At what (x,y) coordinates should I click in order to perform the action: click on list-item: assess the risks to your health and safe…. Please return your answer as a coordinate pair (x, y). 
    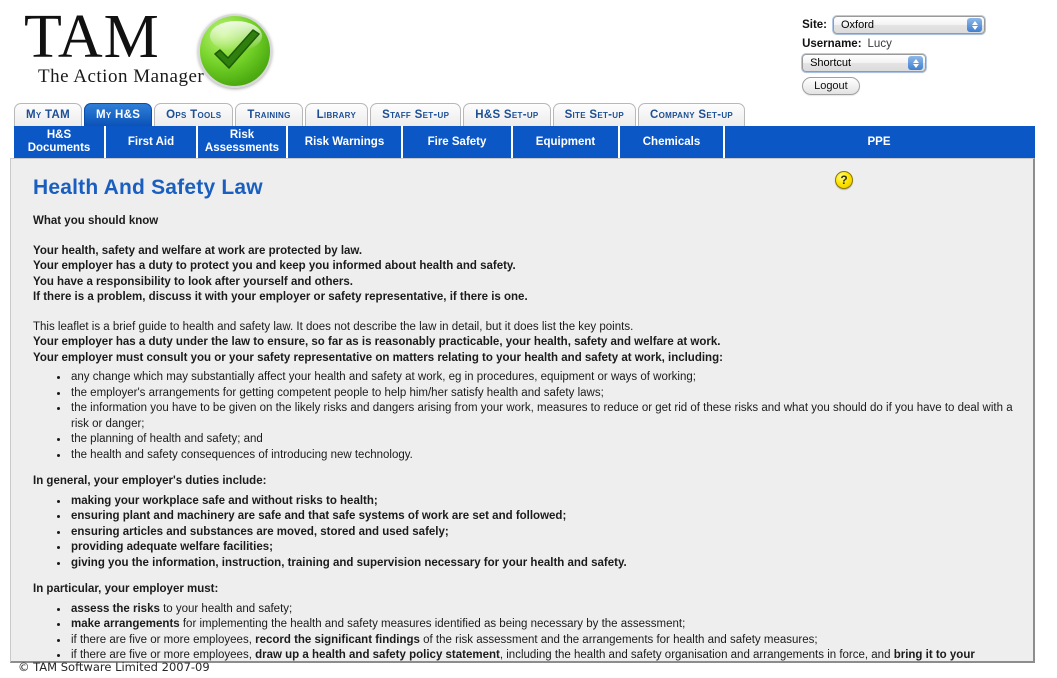
    Looking at the image, I should click on (544, 610).